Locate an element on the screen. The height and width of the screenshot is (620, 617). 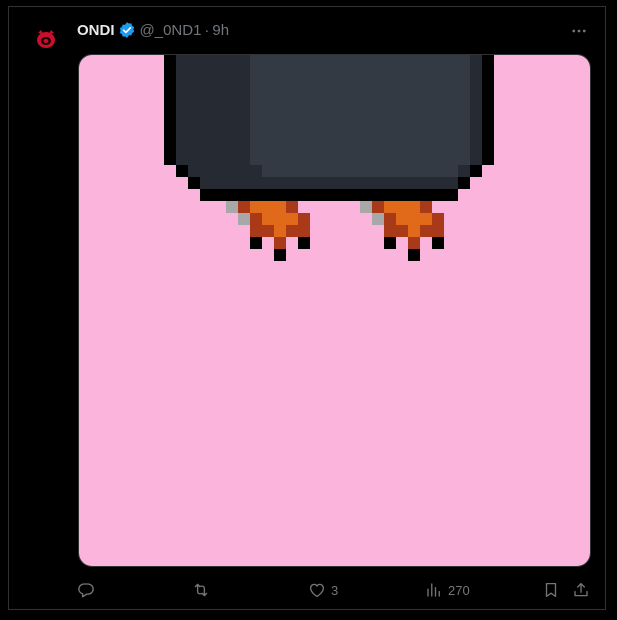
bookmark-button is located at coordinates (551, 590).